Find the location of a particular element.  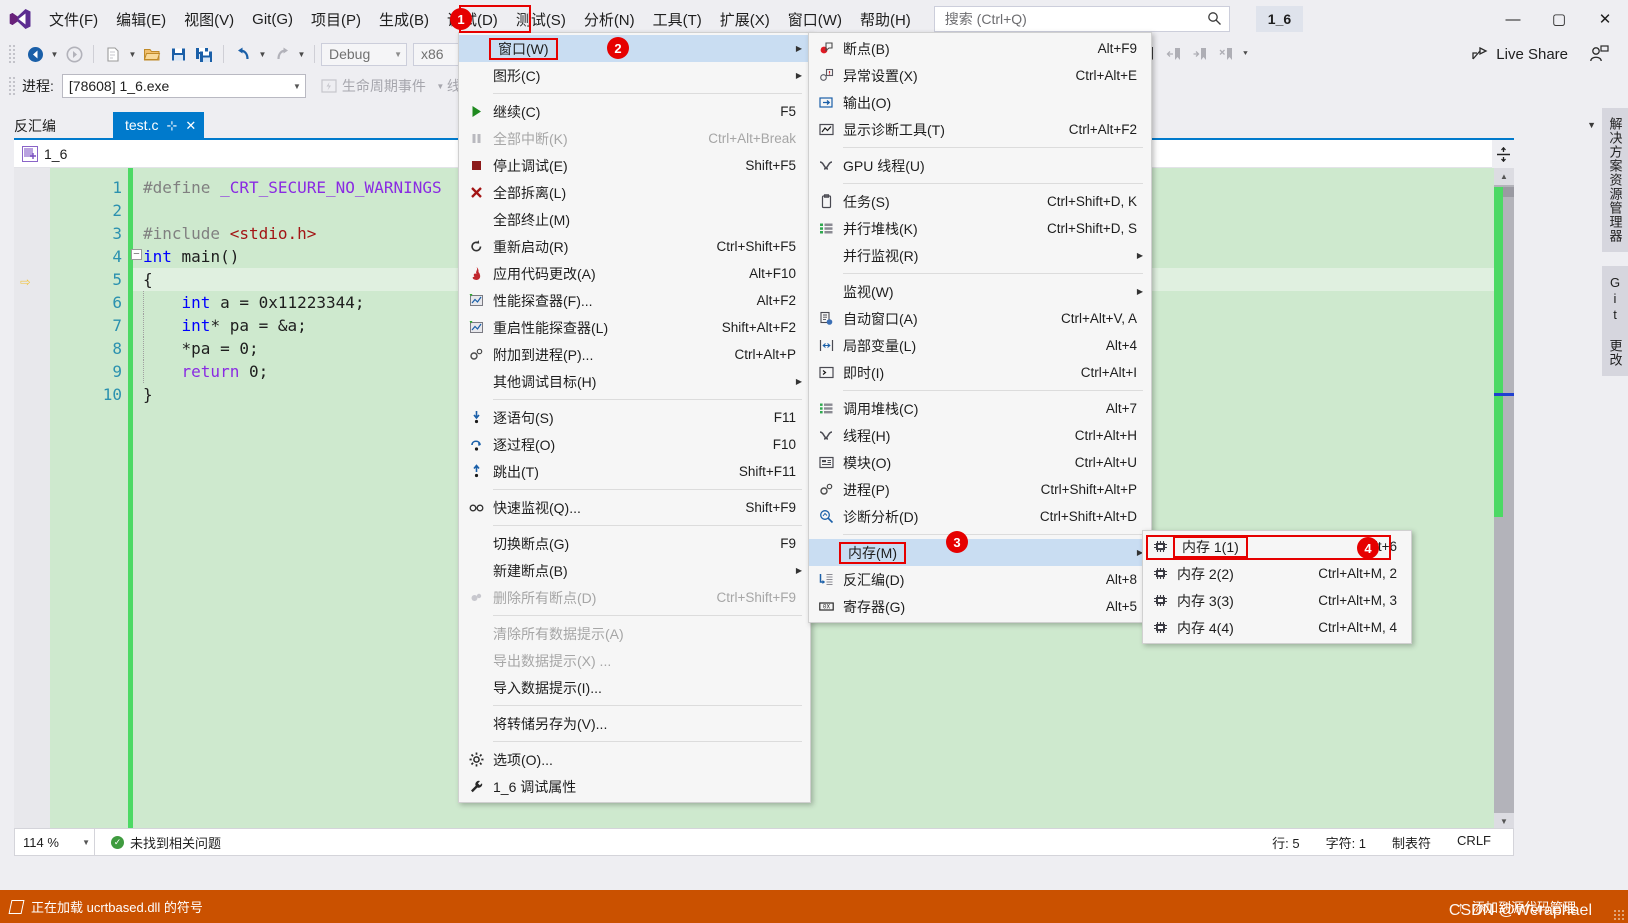

glasses-icon is located at coordinates (476, 507).